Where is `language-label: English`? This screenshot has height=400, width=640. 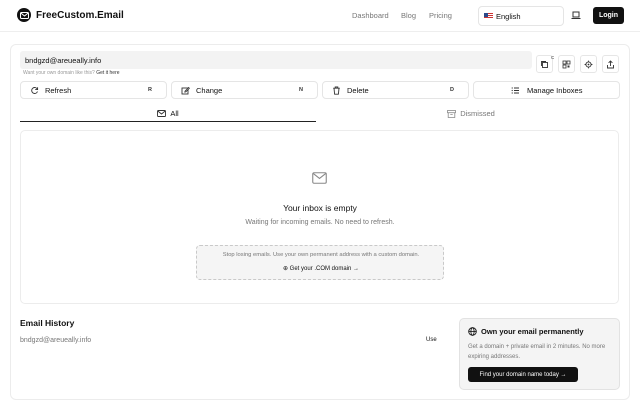 language-label: English is located at coordinates (508, 16).